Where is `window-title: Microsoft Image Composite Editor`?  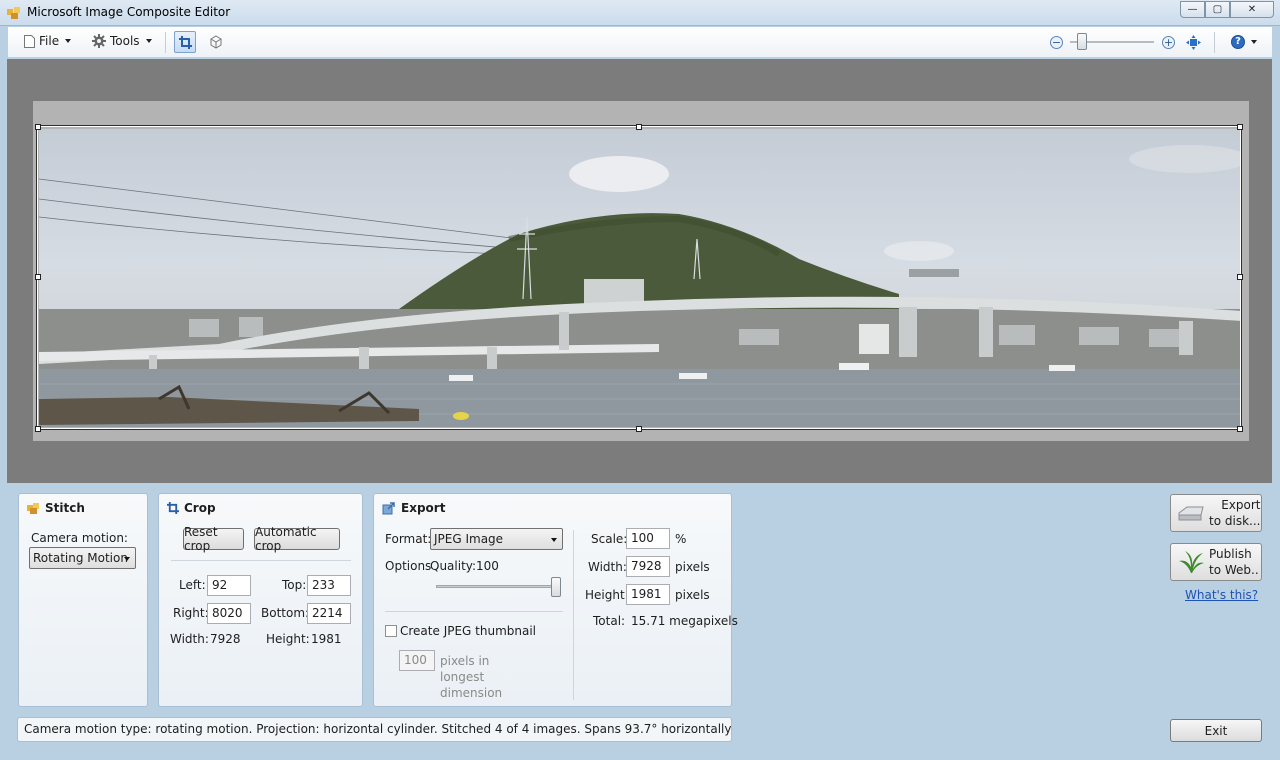
window-title: Microsoft Image Composite Editor is located at coordinates (129, 12).